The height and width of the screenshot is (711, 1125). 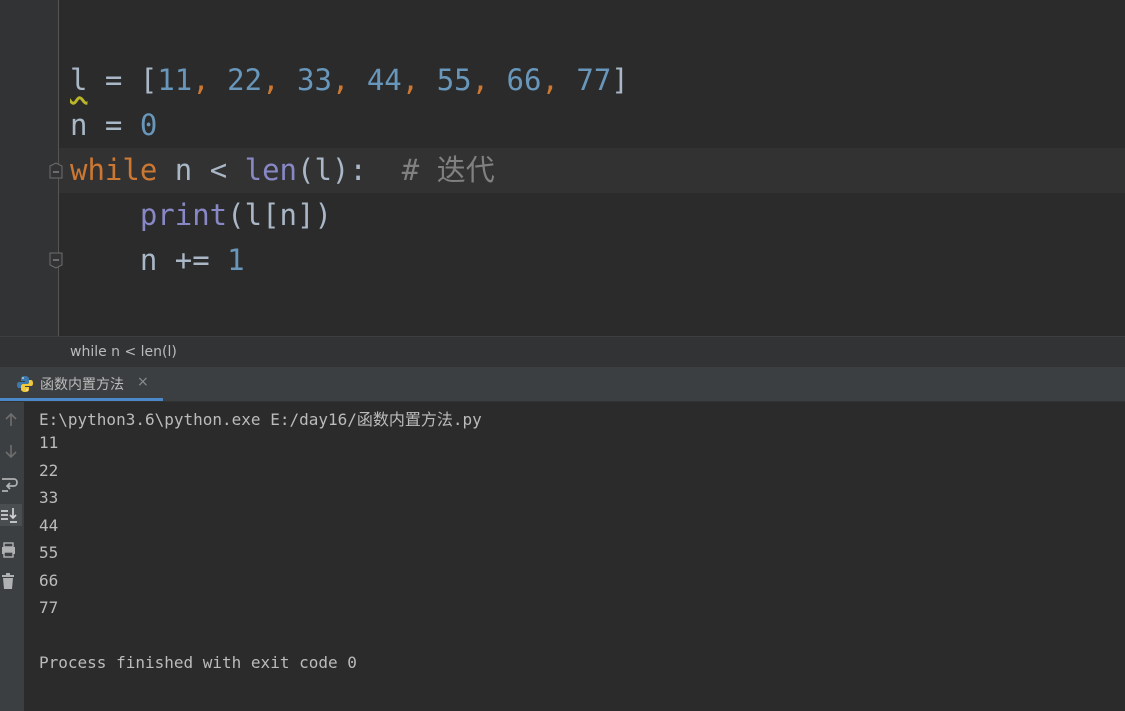 What do you see at coordinates (620, 80) in the screenshot?
I see `list-close: ]` at bounding box center [620, 80].